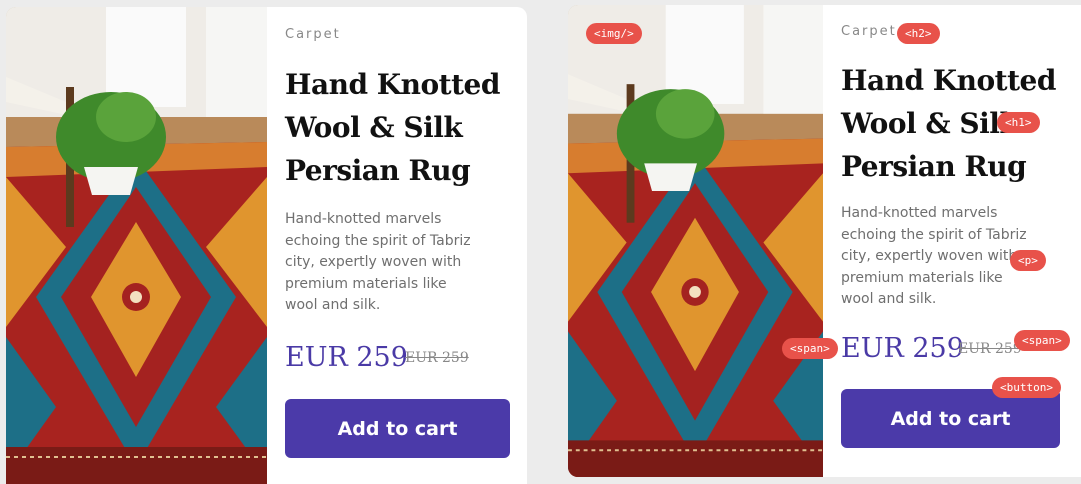  I want to click on p-tag: <p>, so click(1028, 260).